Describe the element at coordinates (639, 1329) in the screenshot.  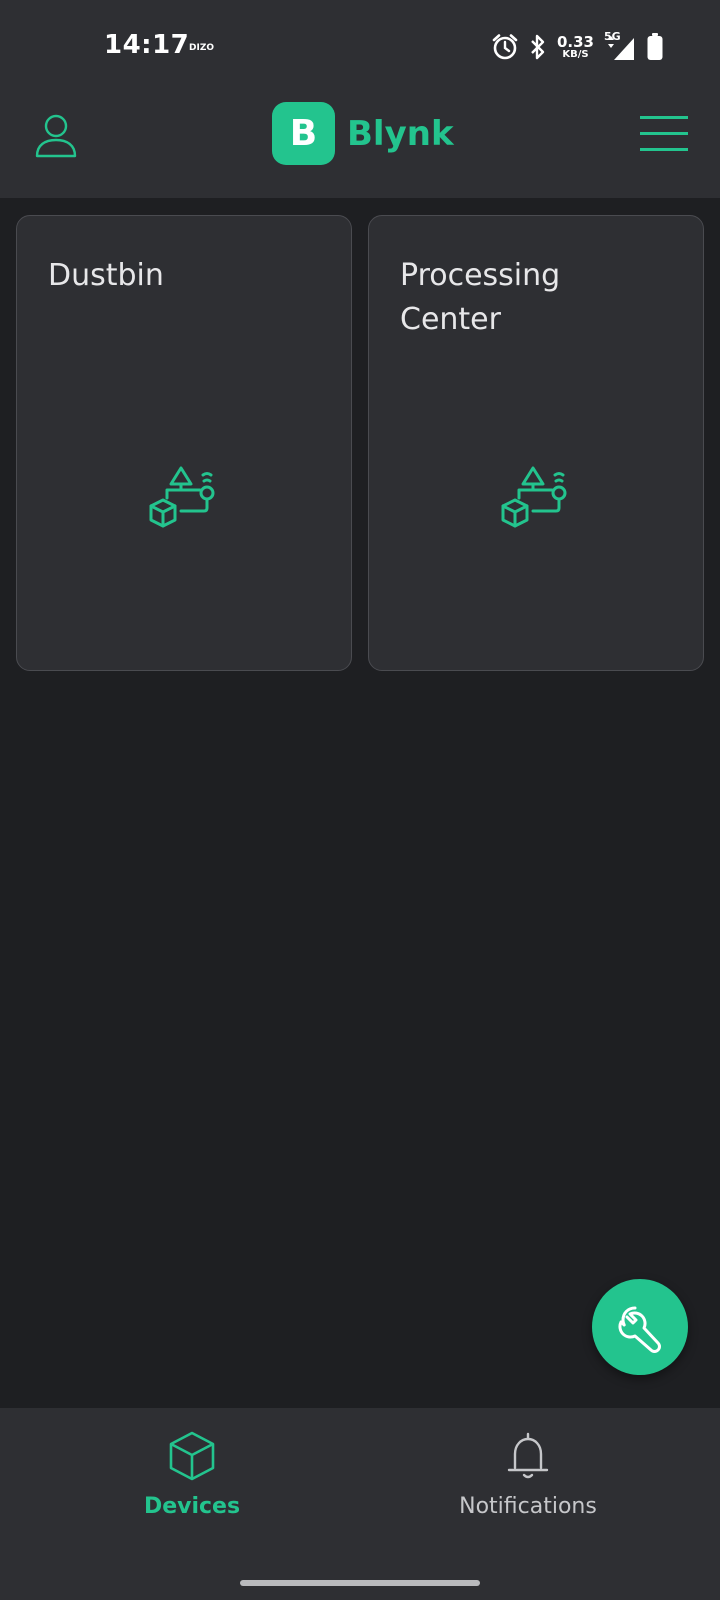
I see `wrench-icon` at that location.